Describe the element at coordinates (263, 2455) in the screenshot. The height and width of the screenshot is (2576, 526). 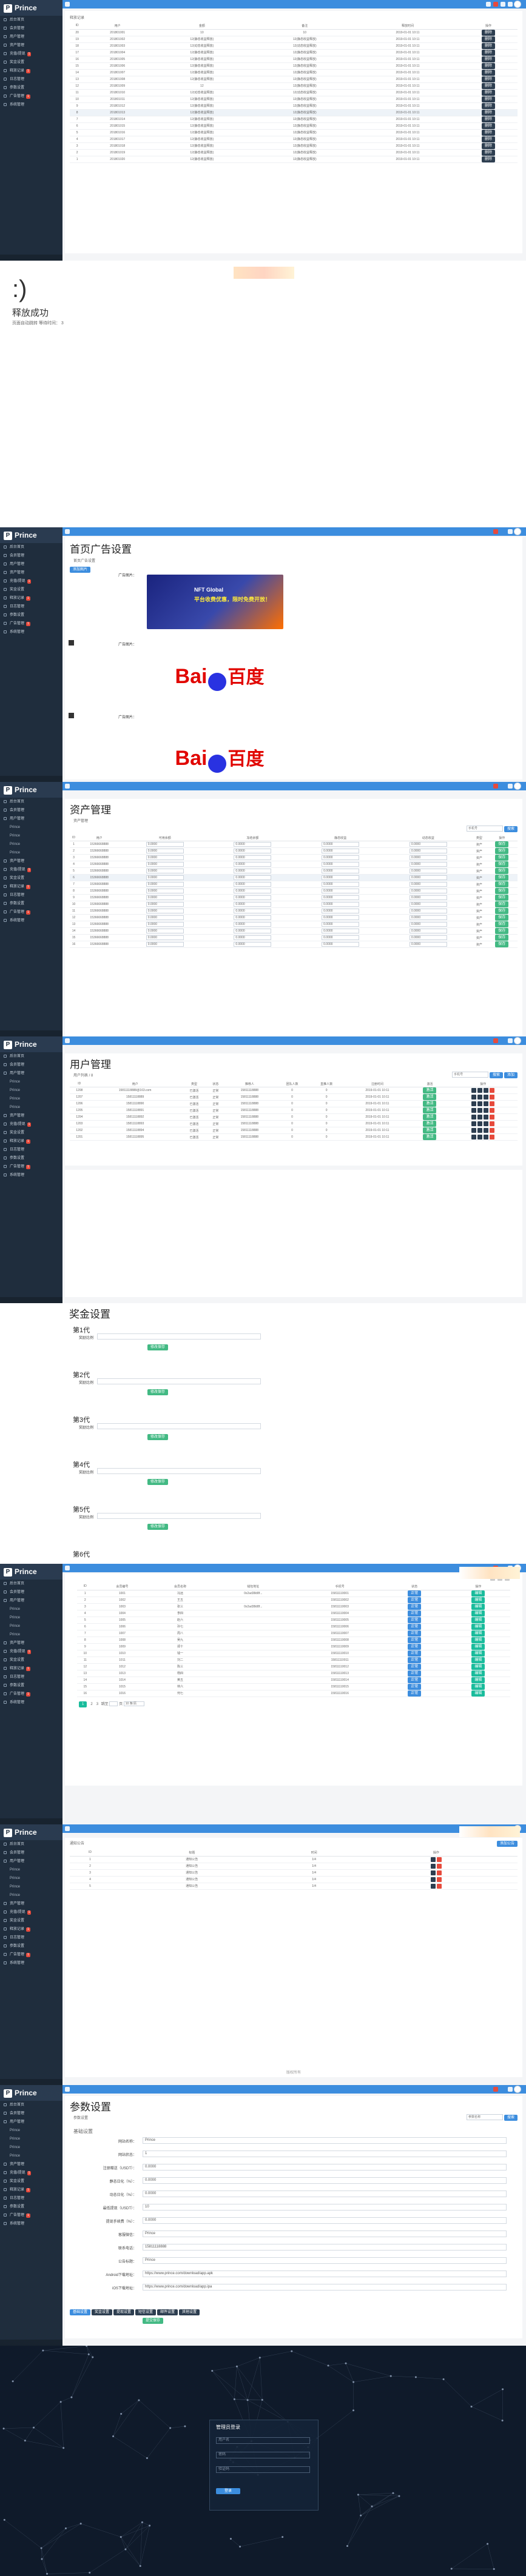
I see `password-input: 密码` at that location.